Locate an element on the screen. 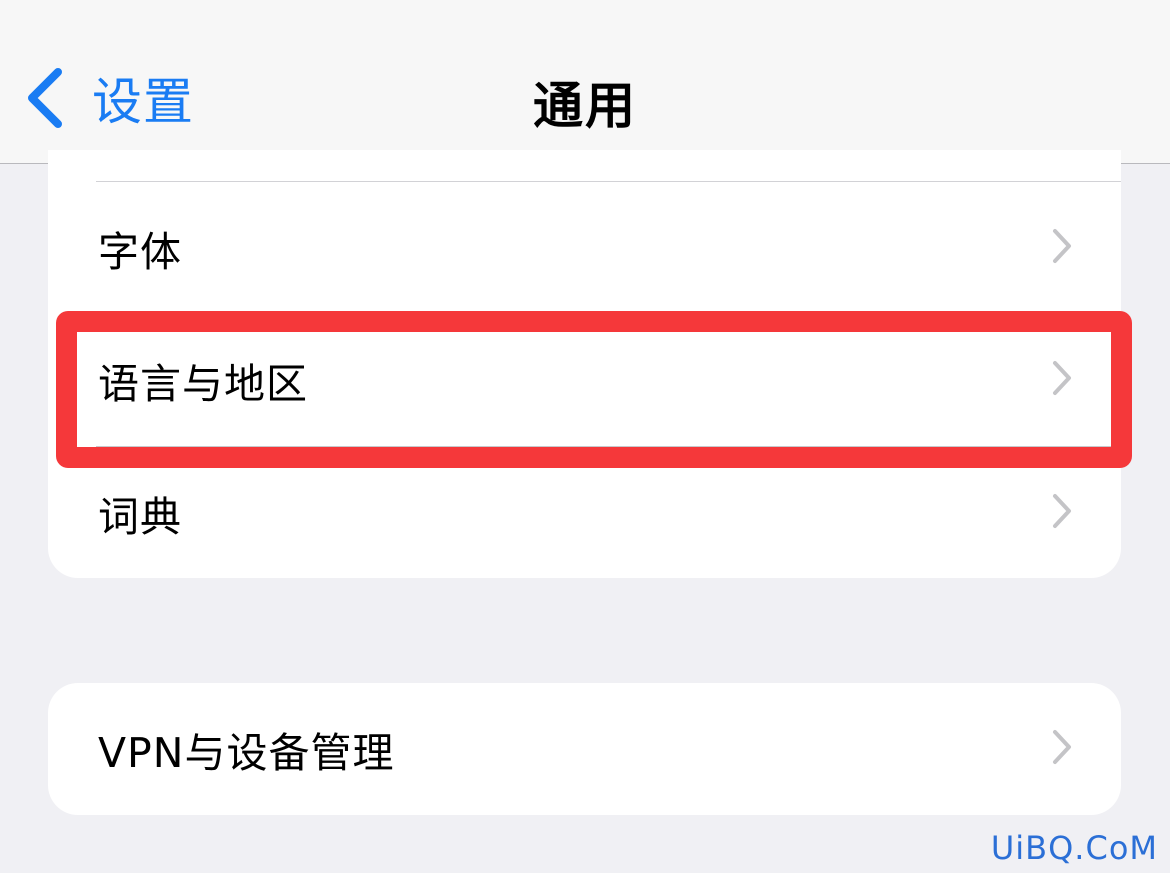 The height and width of the screenshot is (873, 1170). row-label: 字体 is located at coordinates (140, 252).